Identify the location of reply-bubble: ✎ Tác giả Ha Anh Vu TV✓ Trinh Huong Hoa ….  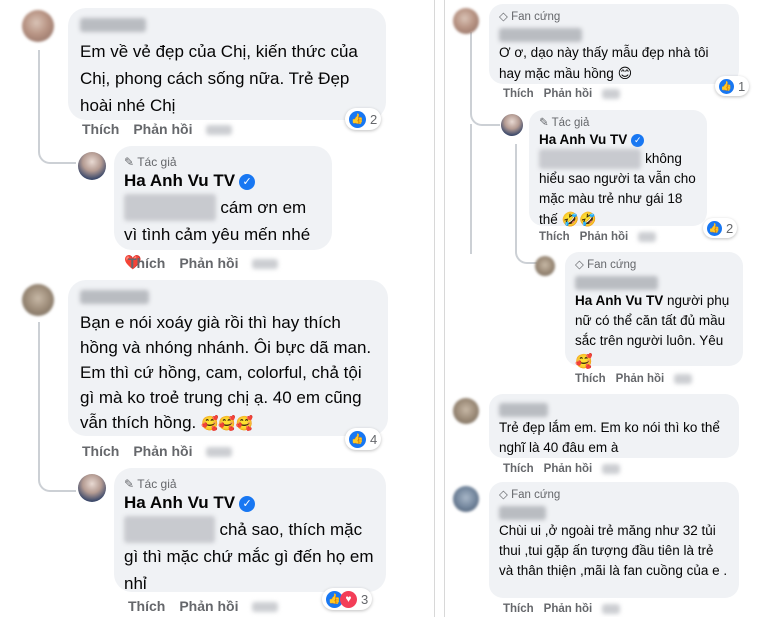
(618, 168).